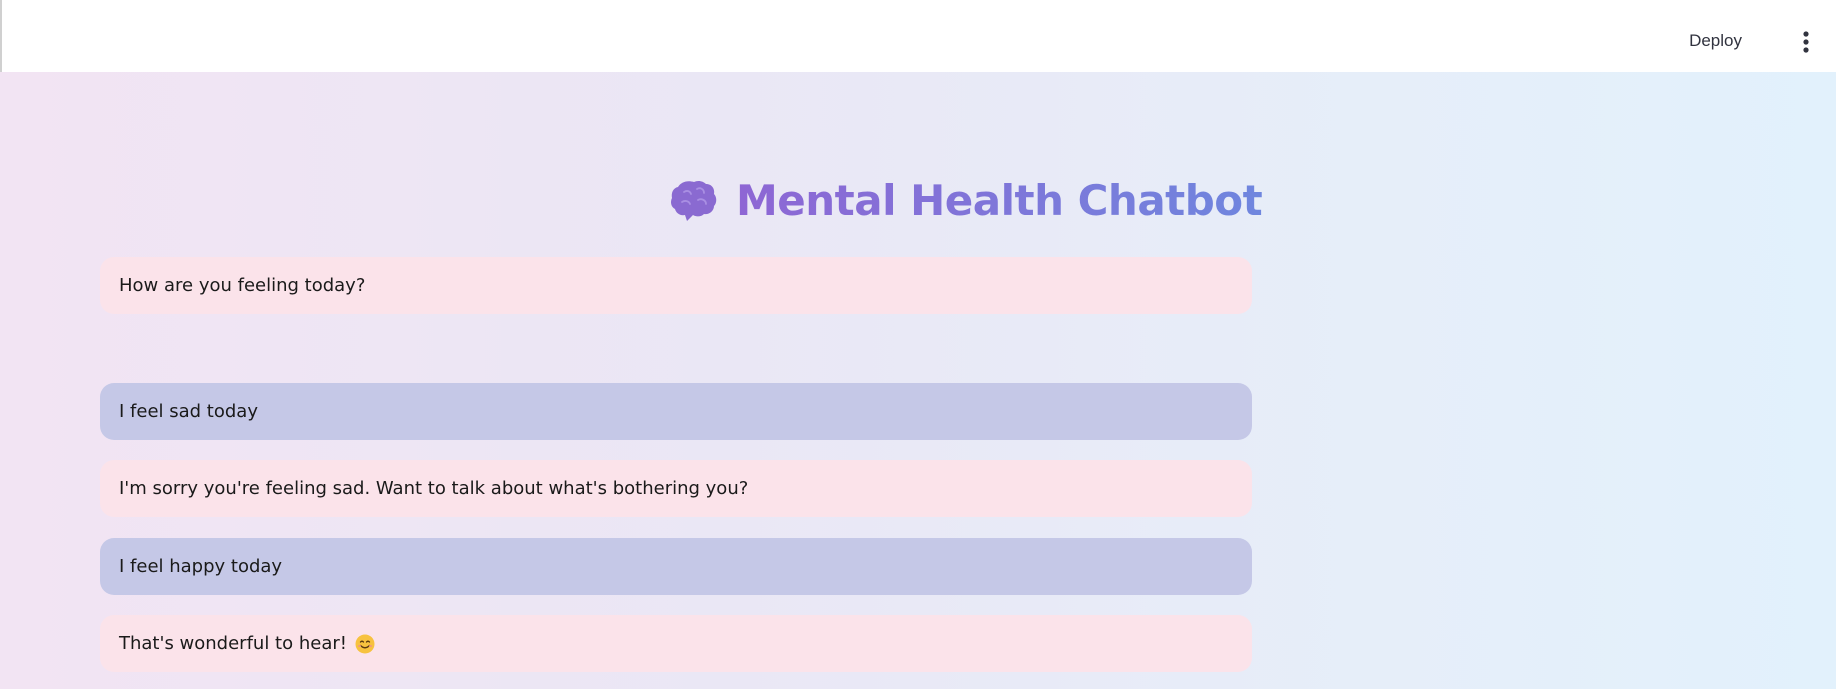 This screenshot has width=1836, height=689. Describe the element at coordinates (233, 643) in the screenshot. I see `message-text: That's wonderful to hear!` at that location.